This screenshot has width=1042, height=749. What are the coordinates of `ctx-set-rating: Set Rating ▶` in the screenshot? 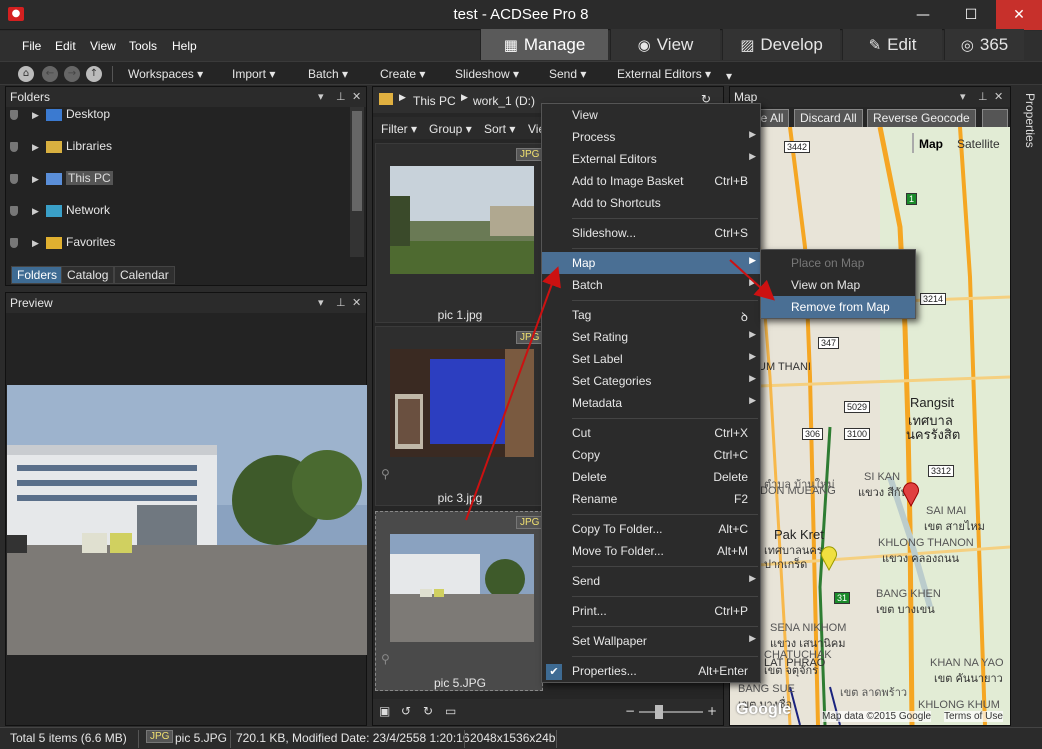 It's located at (651, 337).